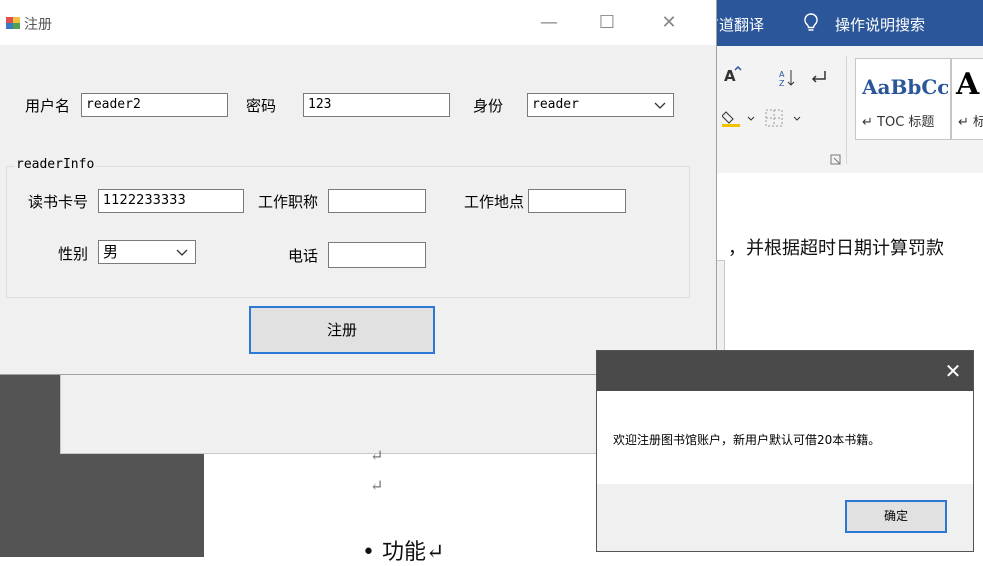 The height and width of the screenshot is (566, 983). I want to click on identity-label: 身份, so click(488, 106).